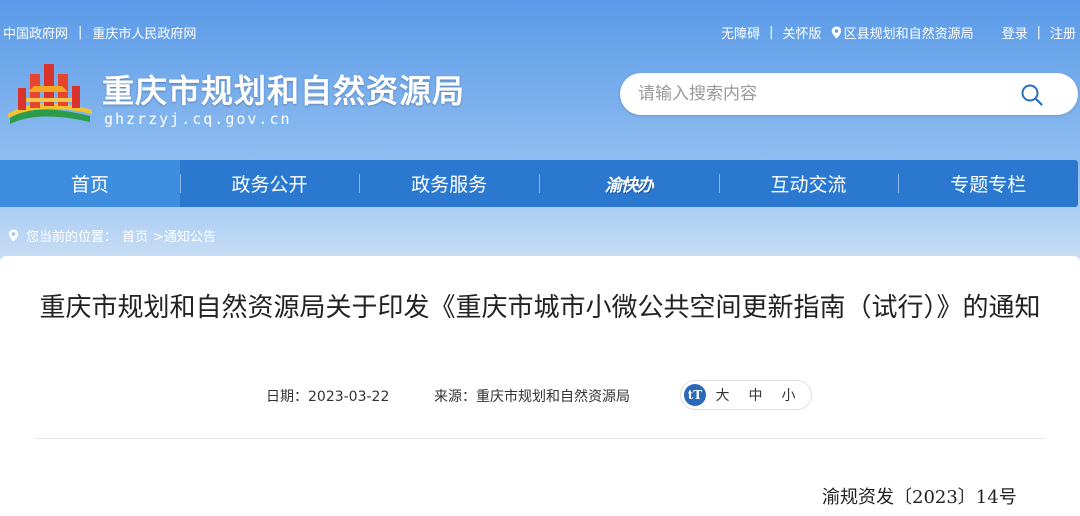 This screenshot has height=516, width=1080. Describe the element at coordinates (802, 32) in the screenshot. I see `care-mode-link: 关怀版` at that location.